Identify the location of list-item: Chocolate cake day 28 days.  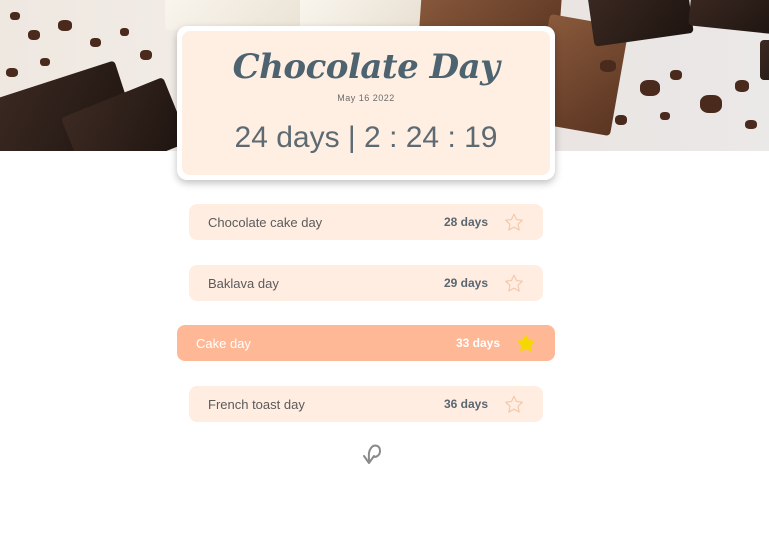
(366, 222).